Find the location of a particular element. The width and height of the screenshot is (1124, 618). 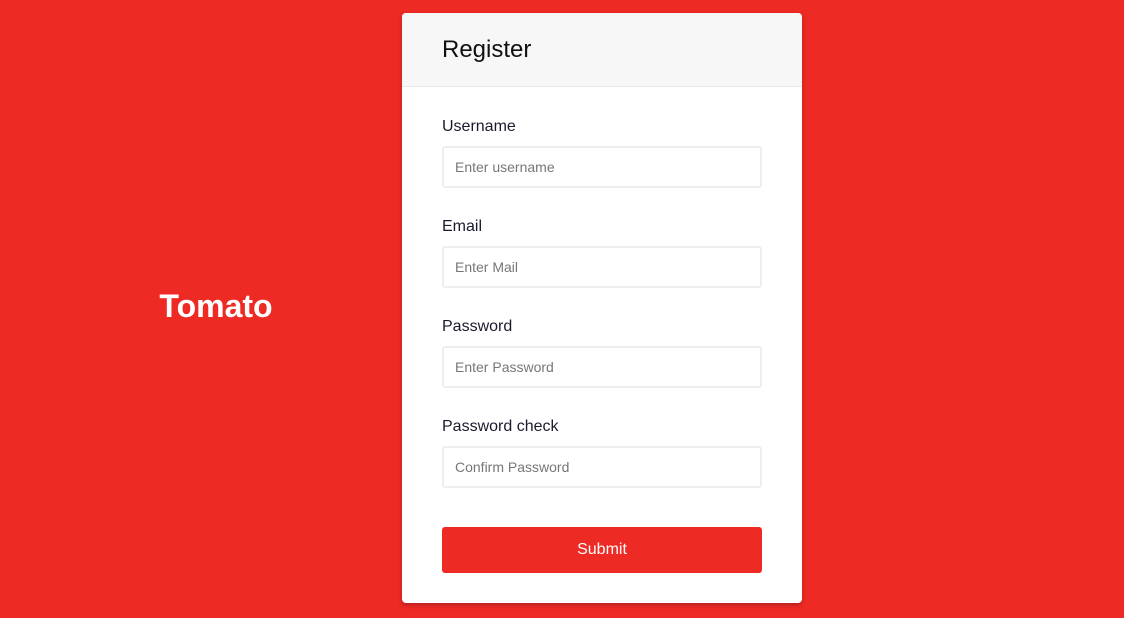

email-field-group: Email is located at coordinates (602, 251).